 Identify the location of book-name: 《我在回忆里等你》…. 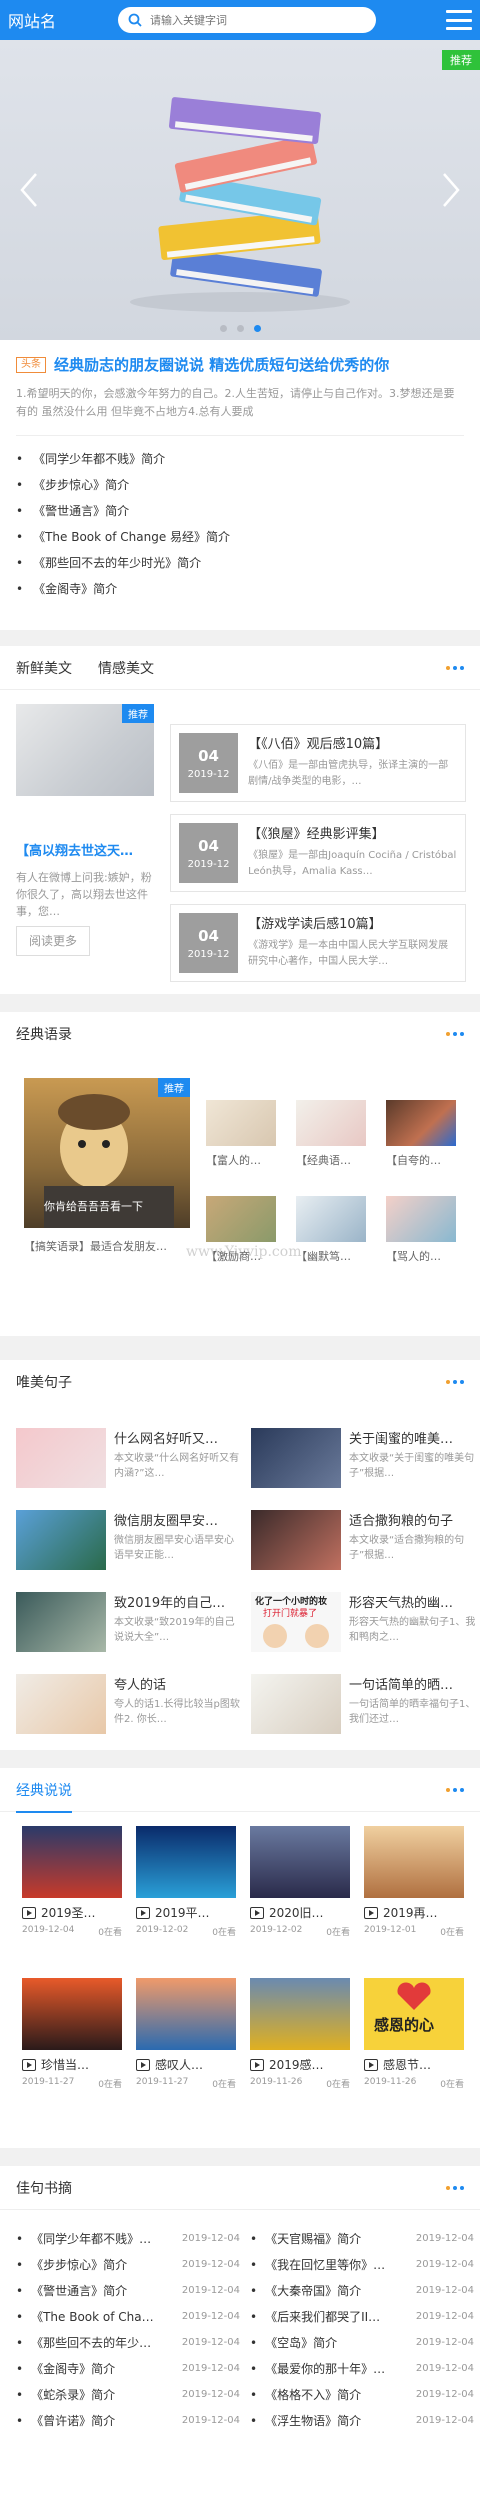
(325, 2265).